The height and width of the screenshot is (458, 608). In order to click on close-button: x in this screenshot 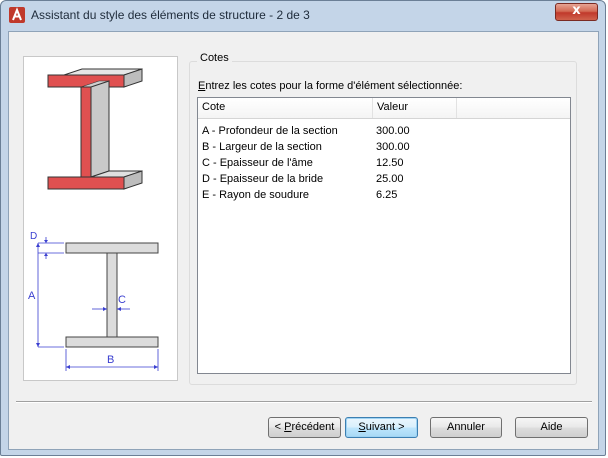, I will do `click(576, 12)`.